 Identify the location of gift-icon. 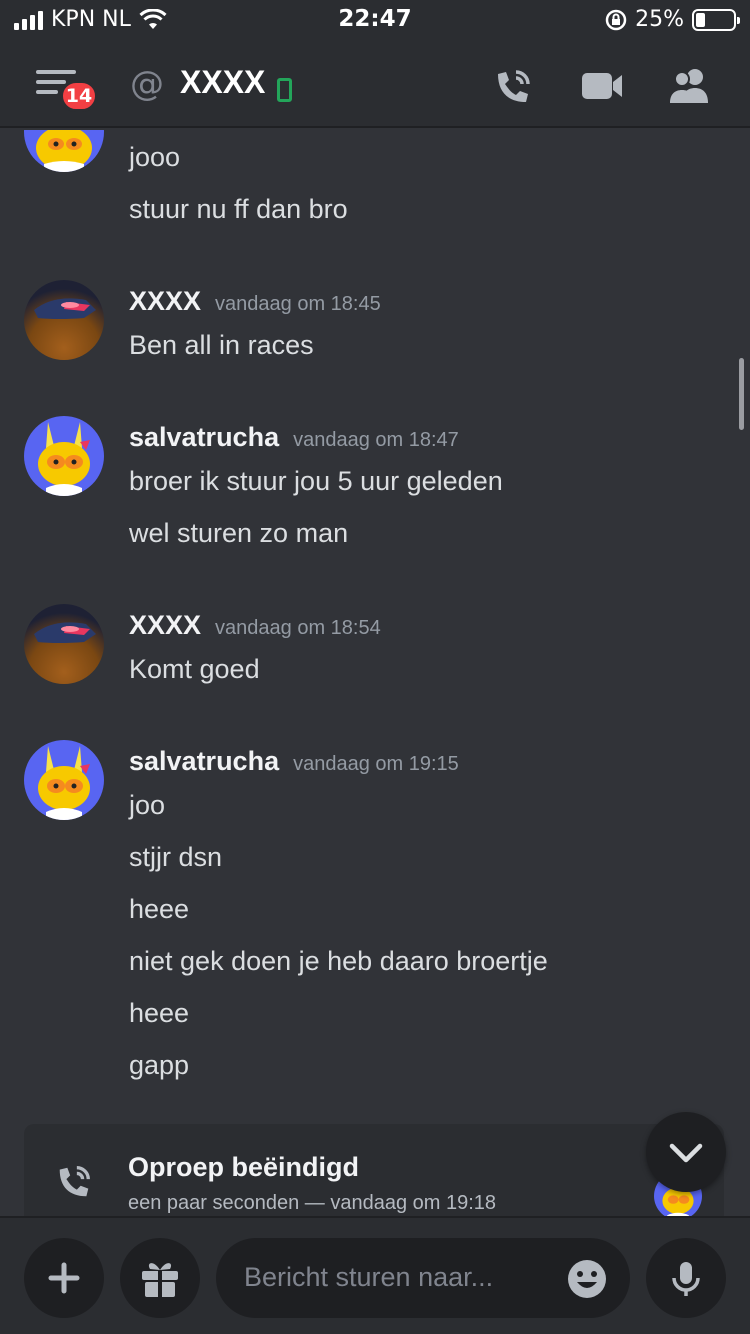
(160, 1280).